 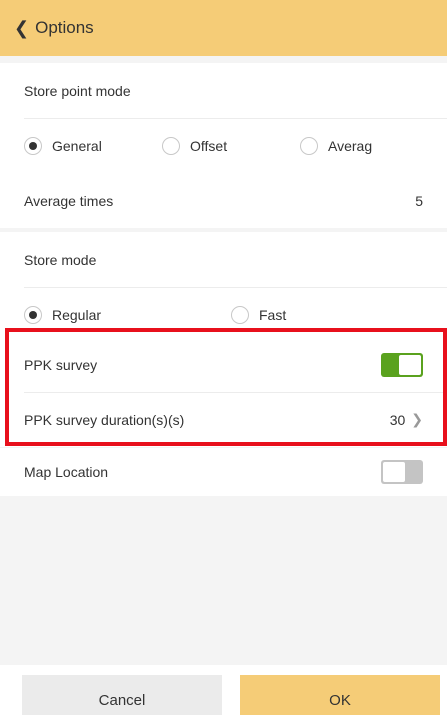 I want to click on back-button: ❮ Options, so click(x=54, y=28).